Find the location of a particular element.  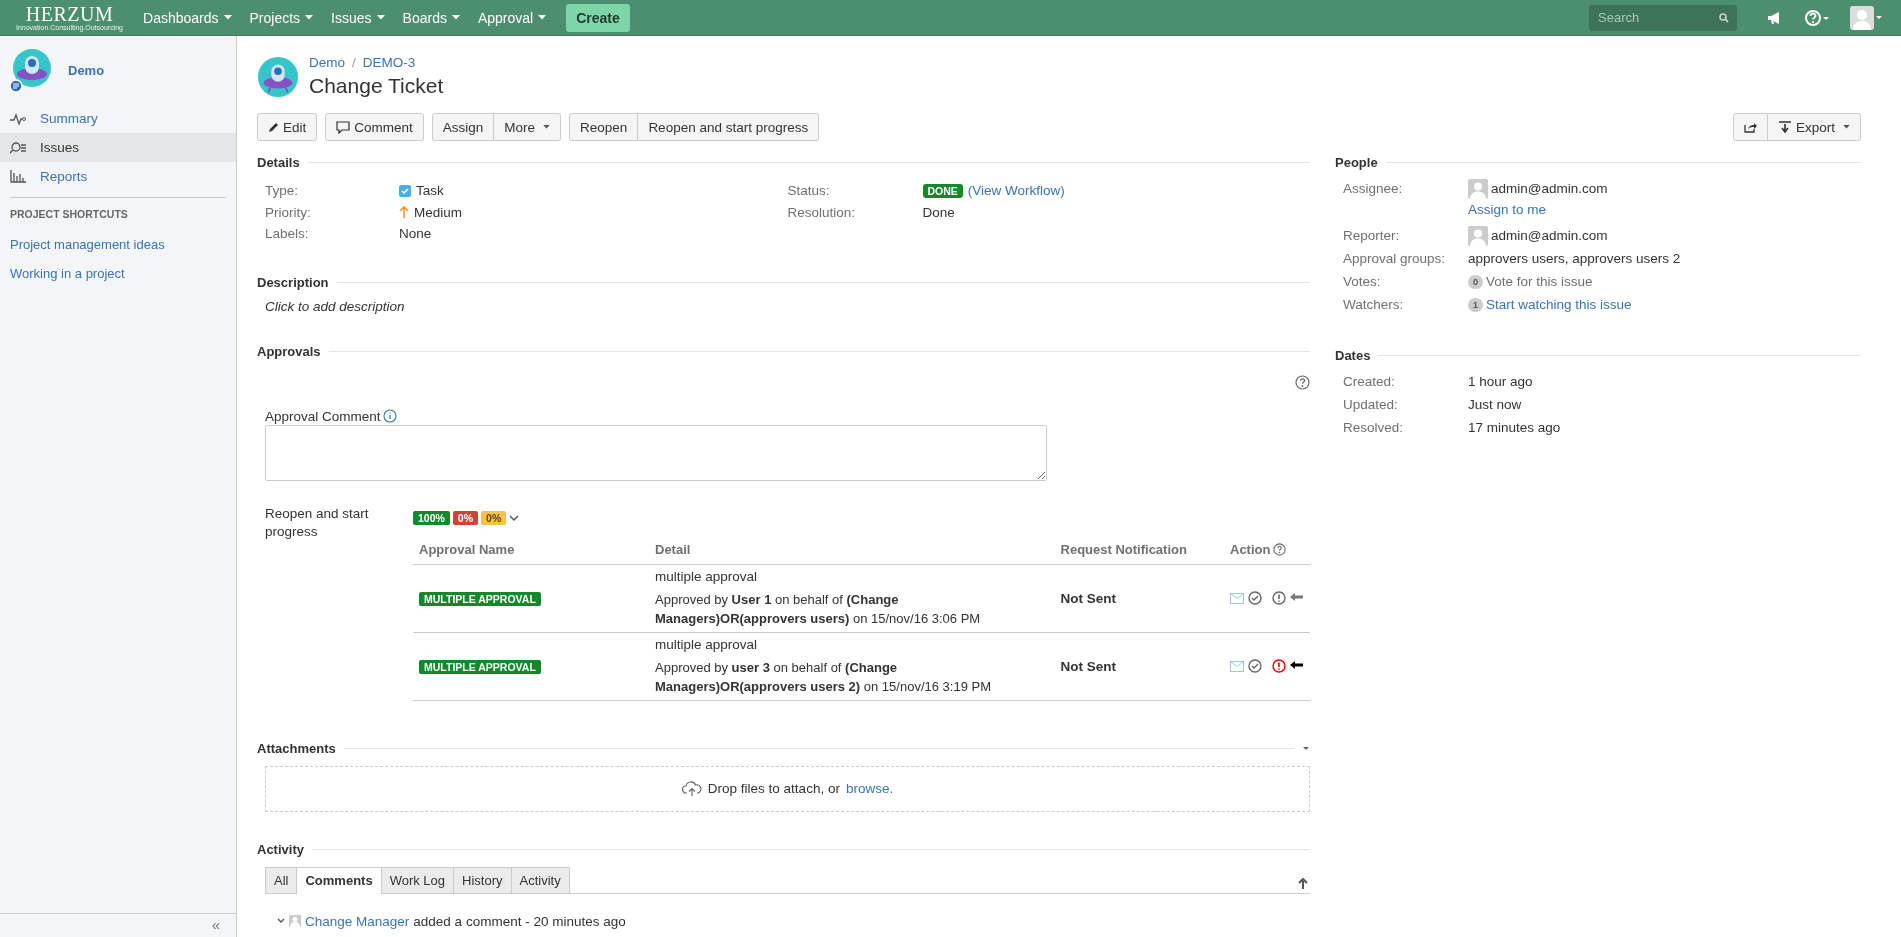

nav-menu: Issues is located at coordinates (358, 17).